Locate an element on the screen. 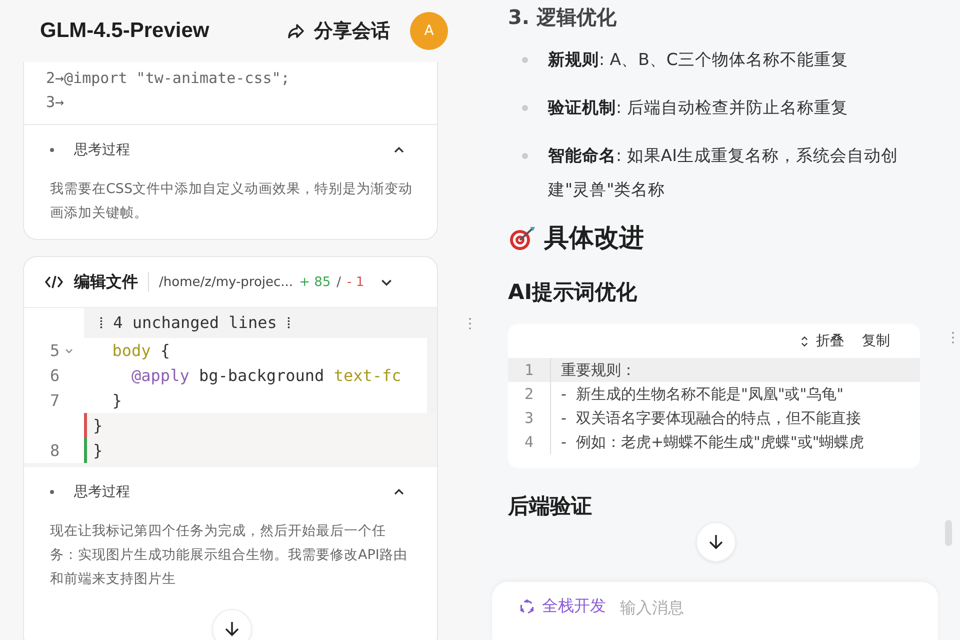 This screenshot has width=960, height=640. line-number: 1 is located at coordinates (529, 370).